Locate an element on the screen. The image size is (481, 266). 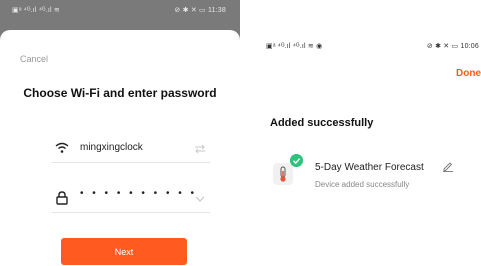
chevron-down-icon is located at coordinates (200, 199).